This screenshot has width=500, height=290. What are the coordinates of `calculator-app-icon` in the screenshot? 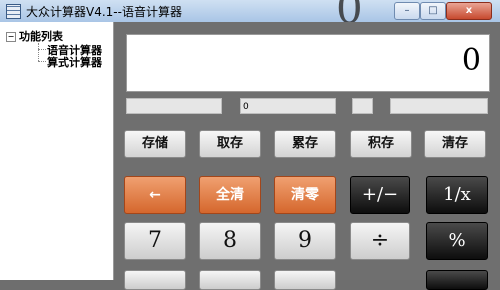 It's located at (13, 11).